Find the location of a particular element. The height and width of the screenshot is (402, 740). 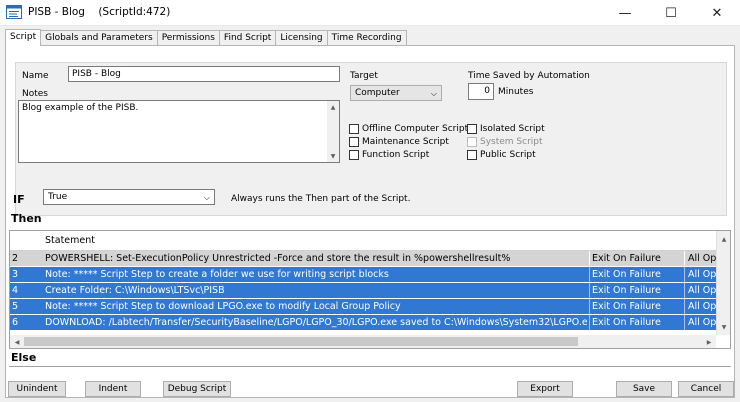

tab-time-recording: Time Recording is located at coordinates (366, 38).